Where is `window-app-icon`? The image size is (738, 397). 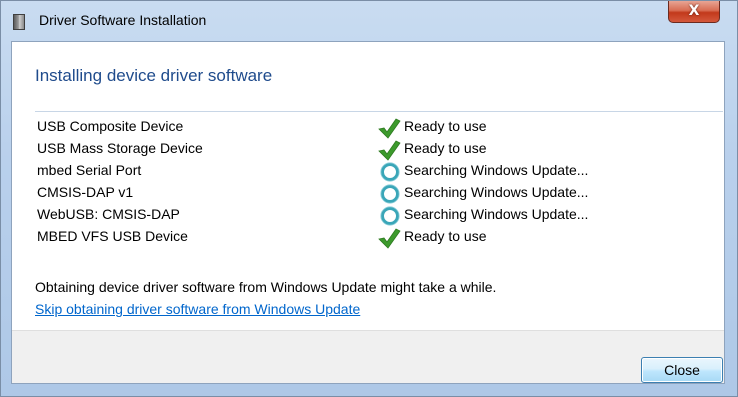 window-app-icon is located at coordinates (19, 22).